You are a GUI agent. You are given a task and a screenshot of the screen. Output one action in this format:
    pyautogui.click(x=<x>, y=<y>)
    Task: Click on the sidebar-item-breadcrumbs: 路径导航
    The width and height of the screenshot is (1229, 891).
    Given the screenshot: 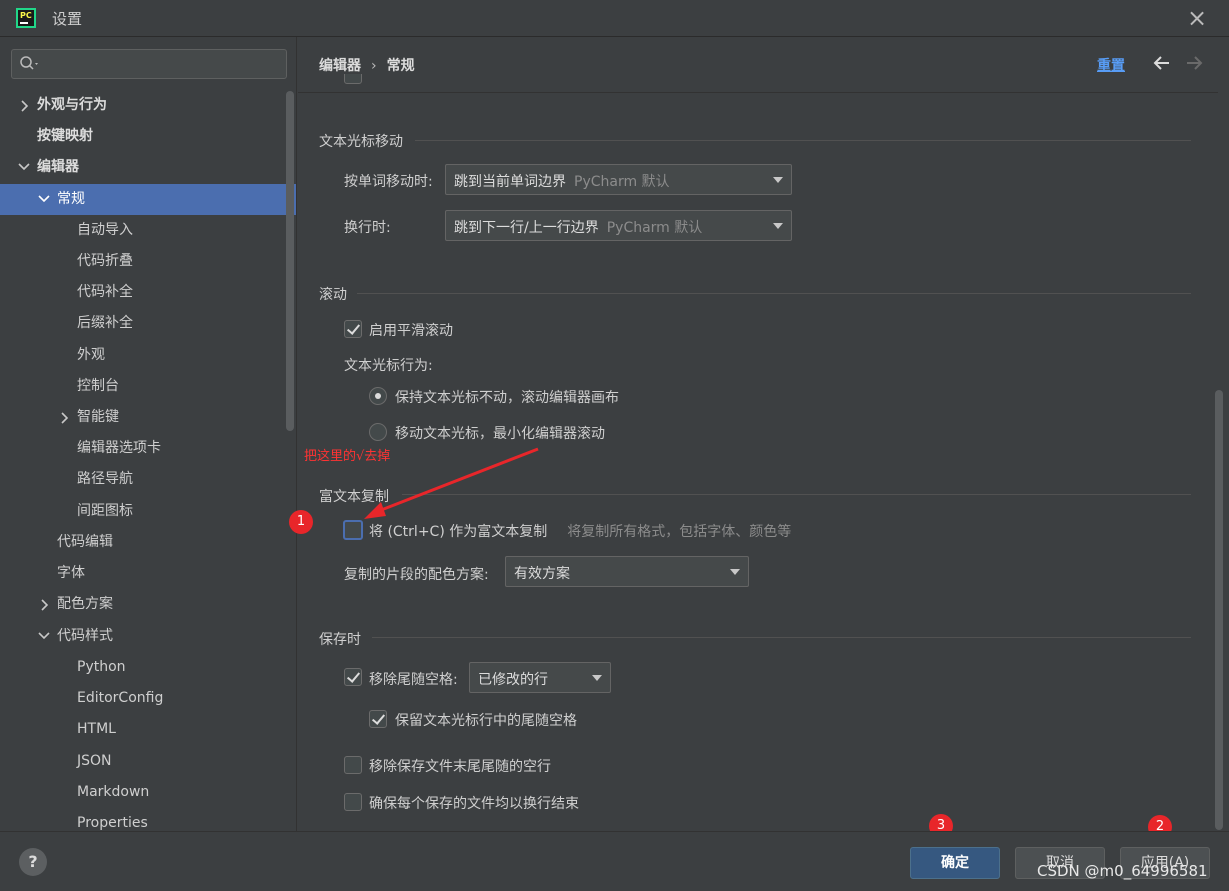 What is the action you would take?
    pyautogui.click(x=143, y=479)
    